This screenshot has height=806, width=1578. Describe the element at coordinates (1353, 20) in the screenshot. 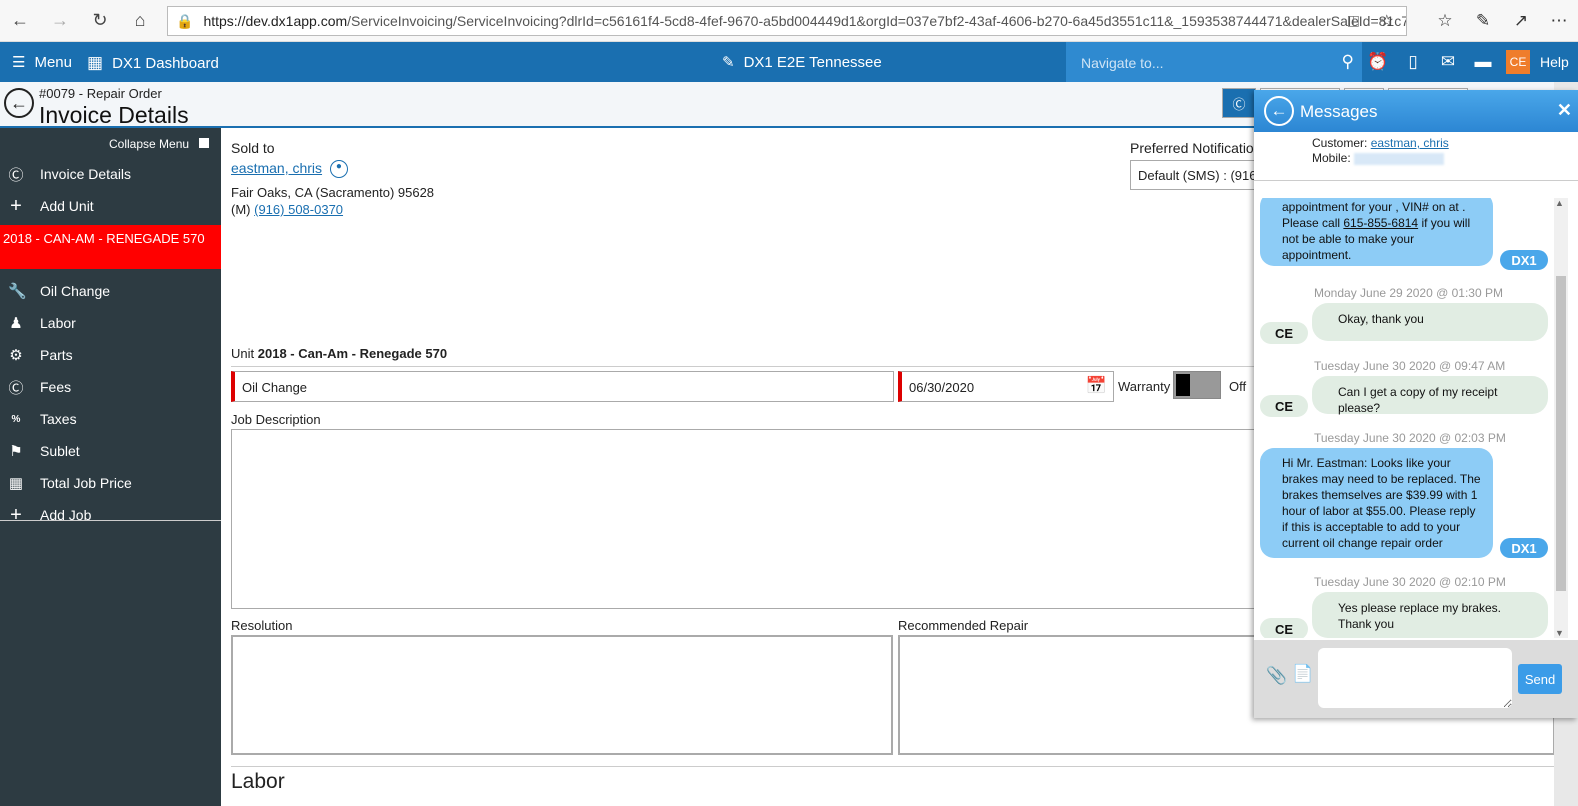

I see `reader-view-icon: ◫` at that location.